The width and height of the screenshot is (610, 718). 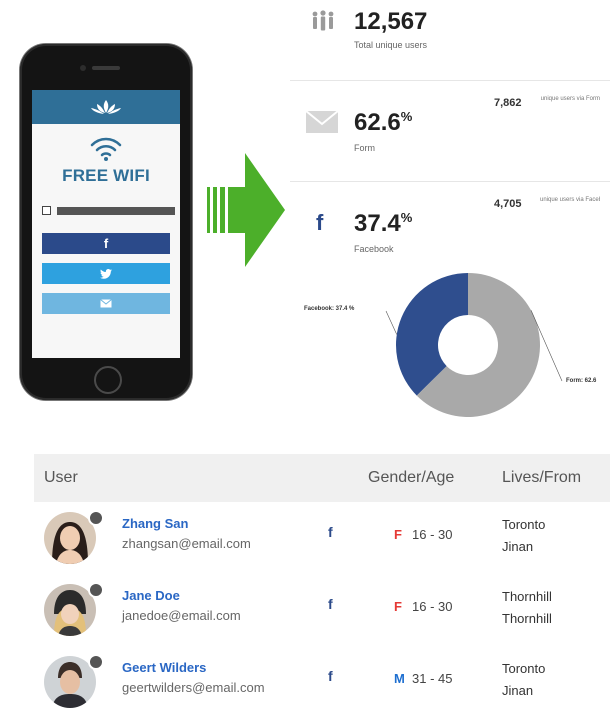 I want to click on lives-city: Thornhill, so click(x=527, y=596).